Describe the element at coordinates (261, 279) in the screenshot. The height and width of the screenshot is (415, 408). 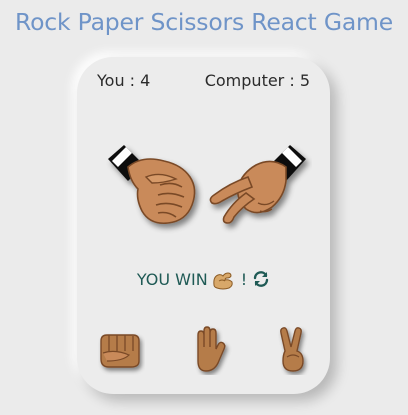
I see `restart-icon` at that location.